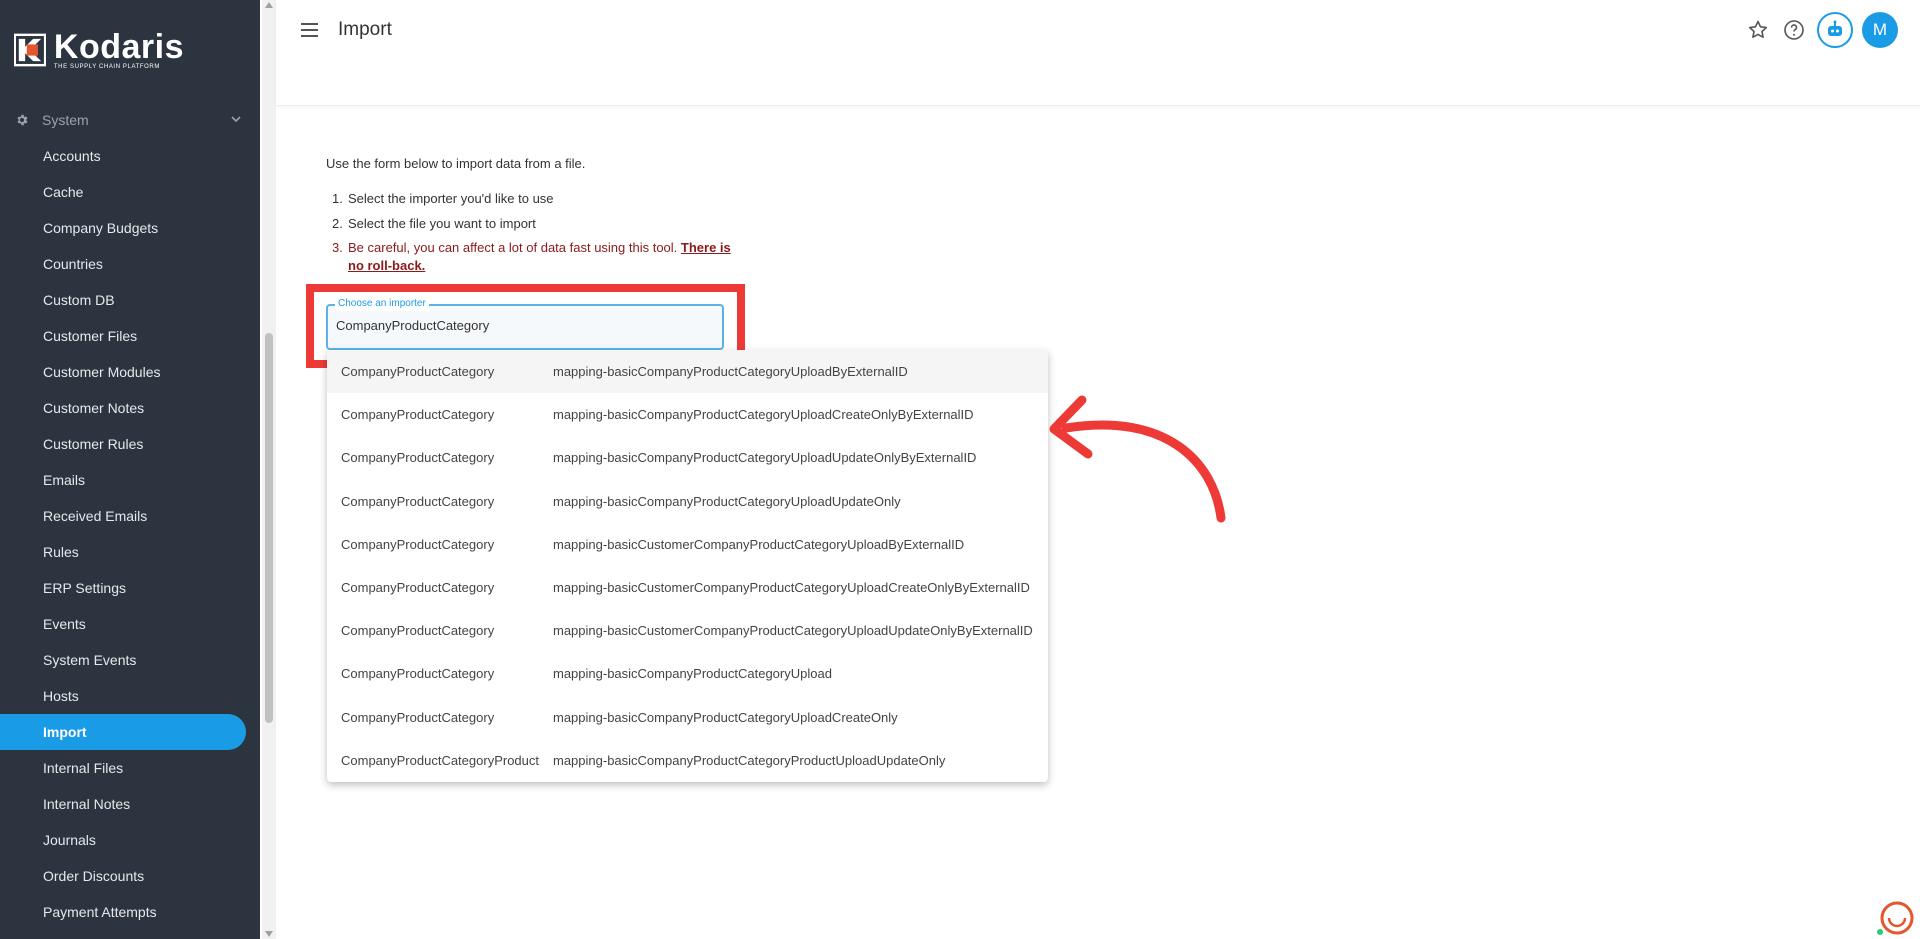  What do you see at coordinates (118, 46) in the screenshot?
I see `brand-name: Kodaris` at bounding box center [118, 46].